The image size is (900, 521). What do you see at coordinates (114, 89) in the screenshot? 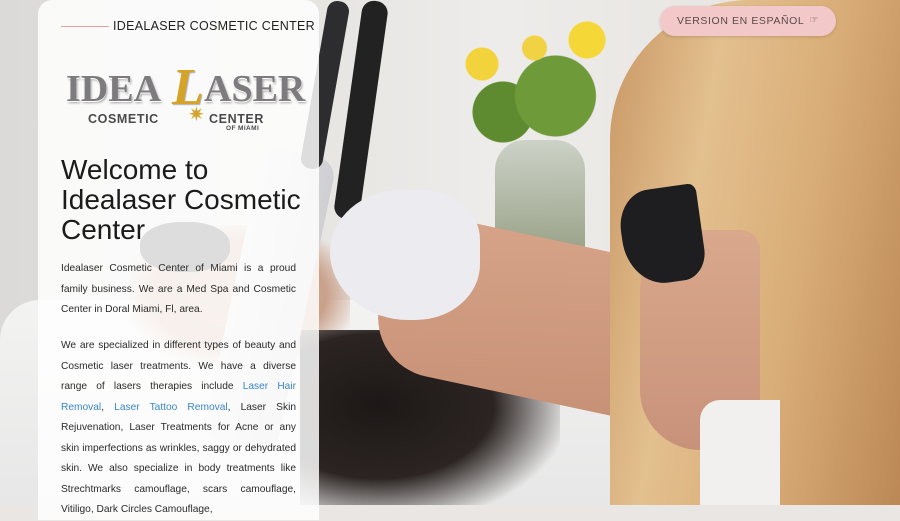
I see `logo-idea-text: IDEA` at bounding box center [114, 89].